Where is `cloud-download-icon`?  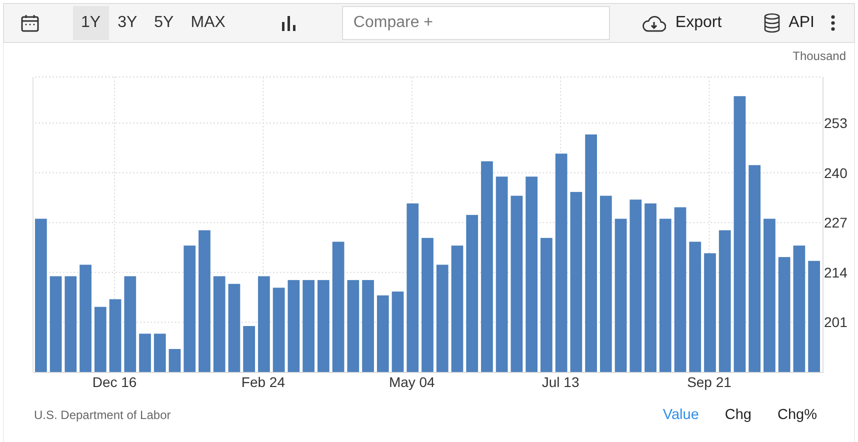 cloud-download-icon is located at coordinates (654, 23).